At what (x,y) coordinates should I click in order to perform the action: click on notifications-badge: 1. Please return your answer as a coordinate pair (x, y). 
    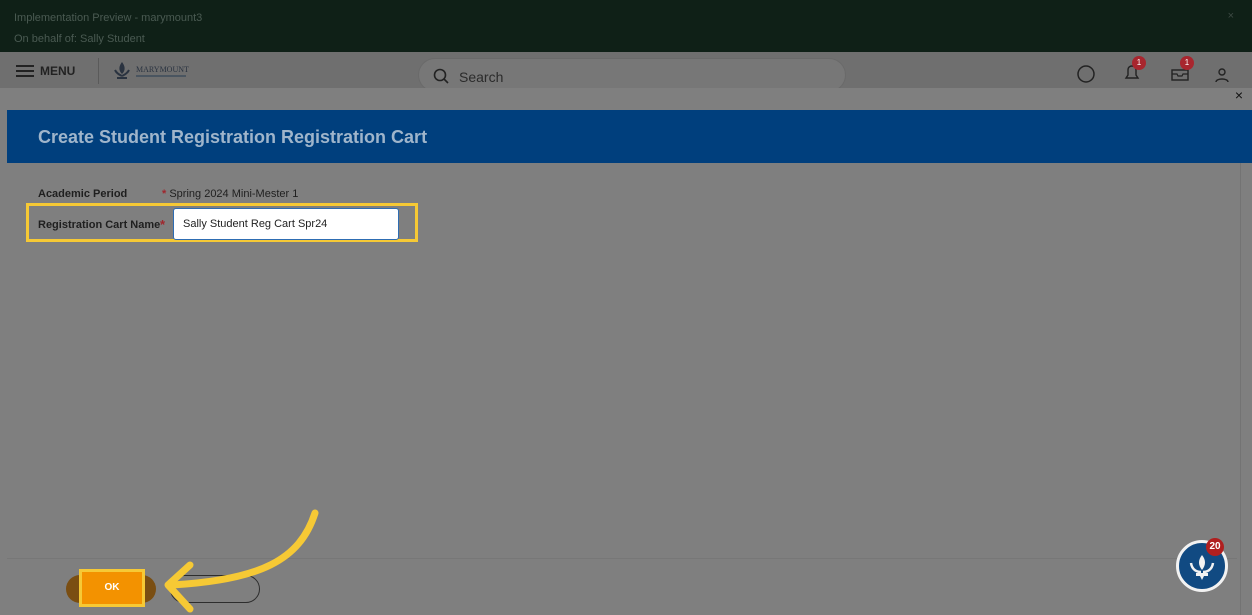
    Looking at the image, I should click on (1139, 63).